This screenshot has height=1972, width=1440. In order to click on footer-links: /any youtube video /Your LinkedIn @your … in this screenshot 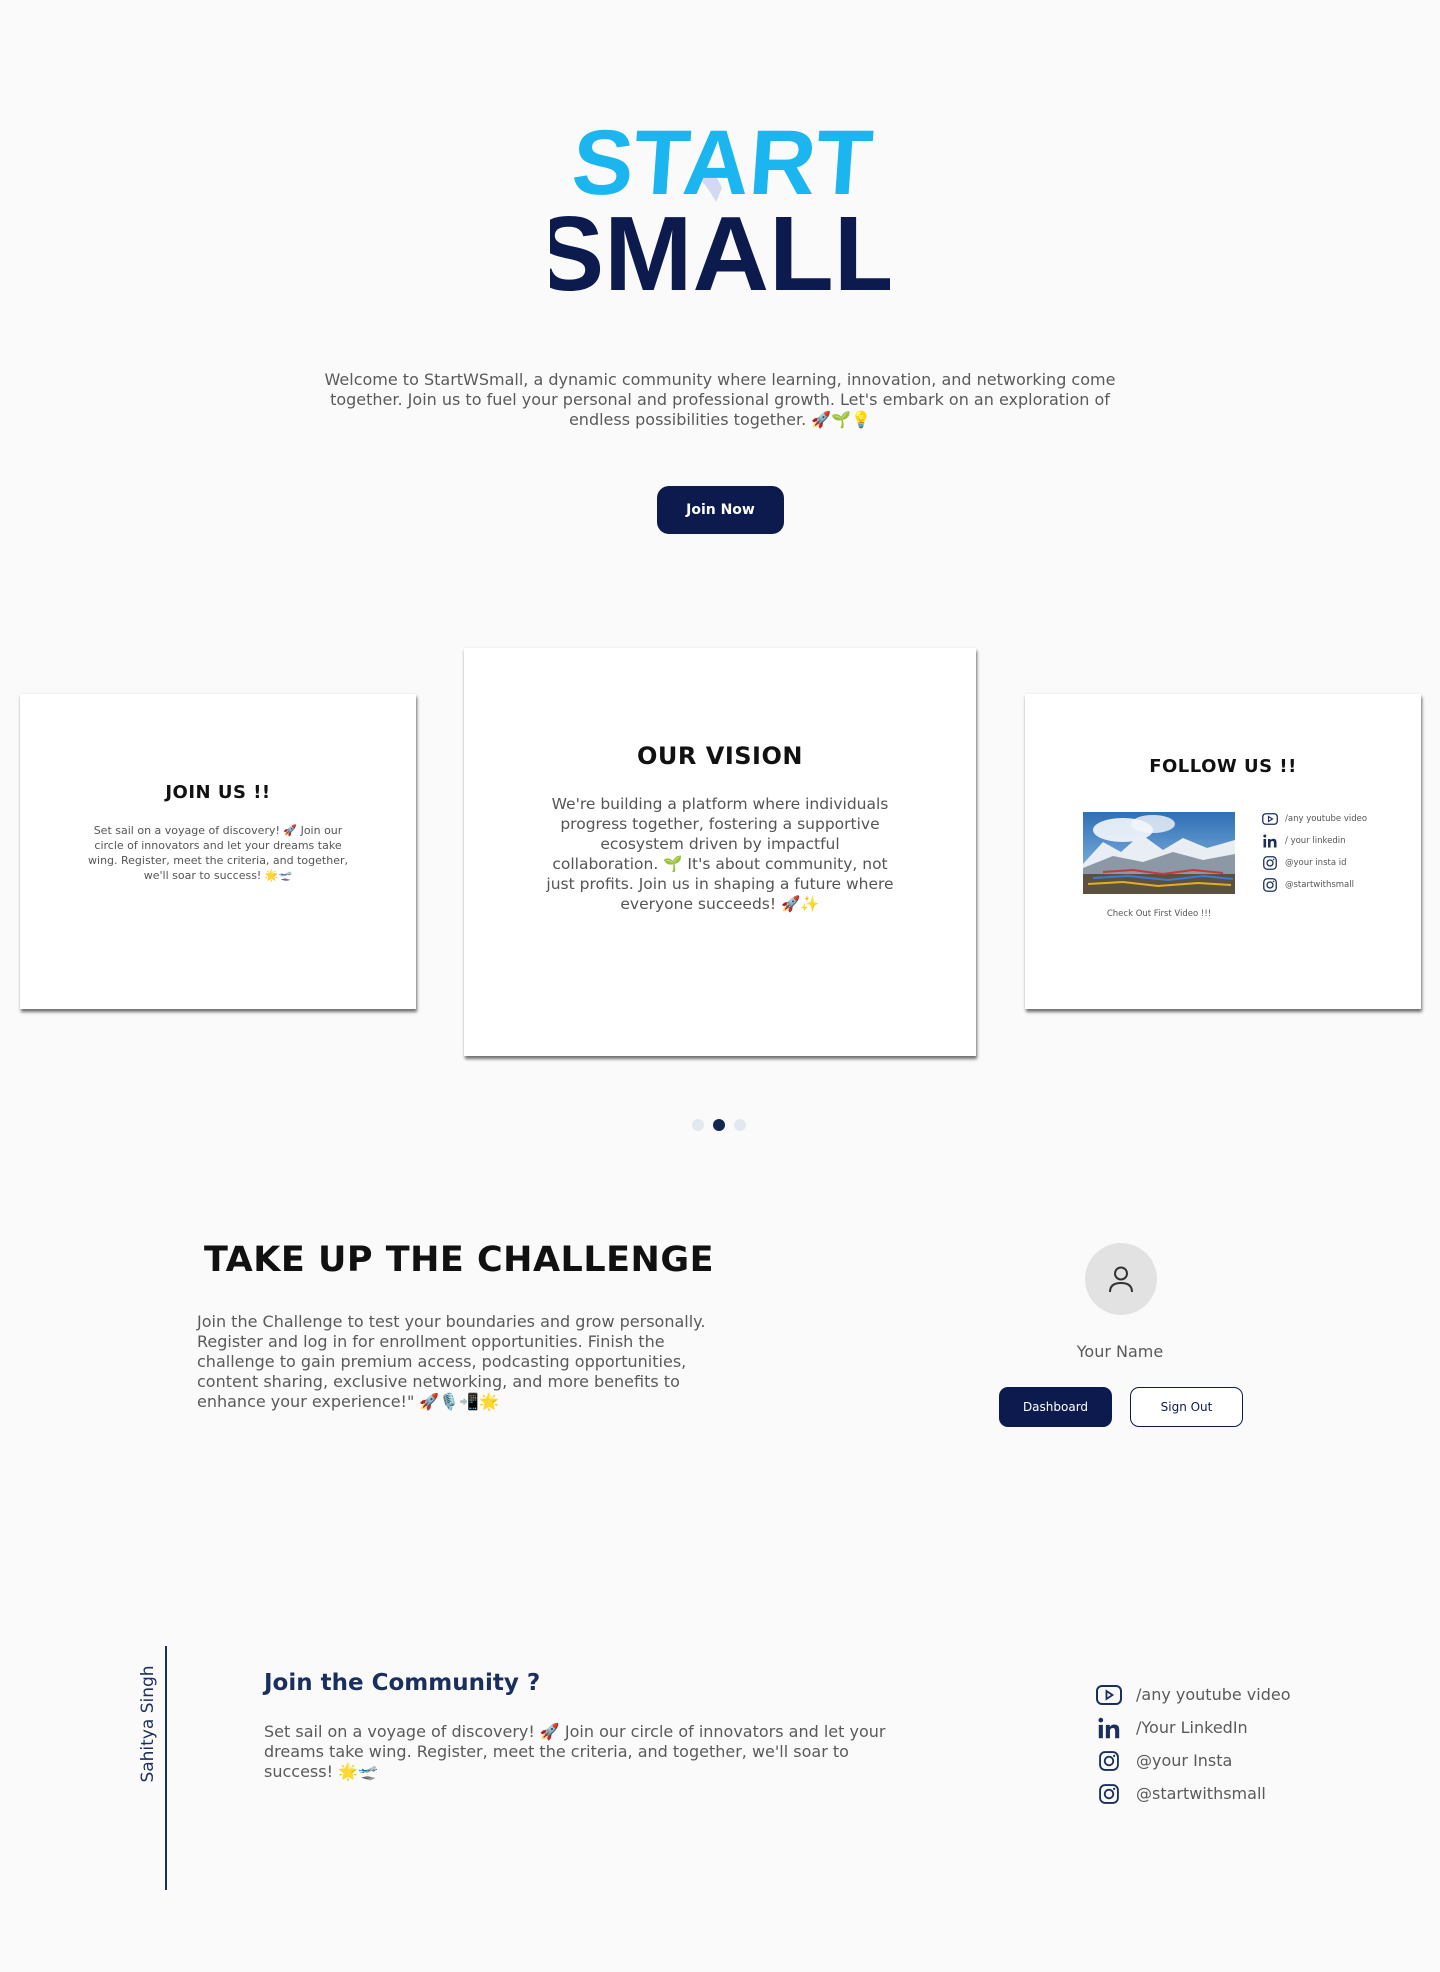, I will do `click(1192, 1744)`.